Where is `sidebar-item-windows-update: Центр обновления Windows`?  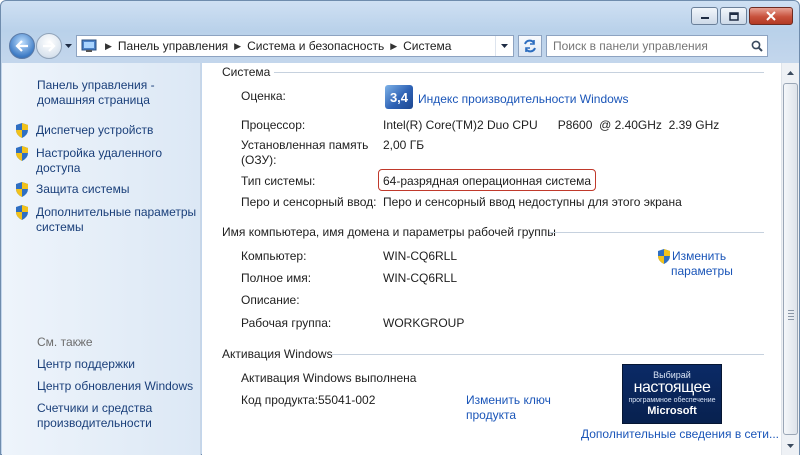 sidebar-item-windows-update: Центр обновления Windows is located at coordinates (115, 386).